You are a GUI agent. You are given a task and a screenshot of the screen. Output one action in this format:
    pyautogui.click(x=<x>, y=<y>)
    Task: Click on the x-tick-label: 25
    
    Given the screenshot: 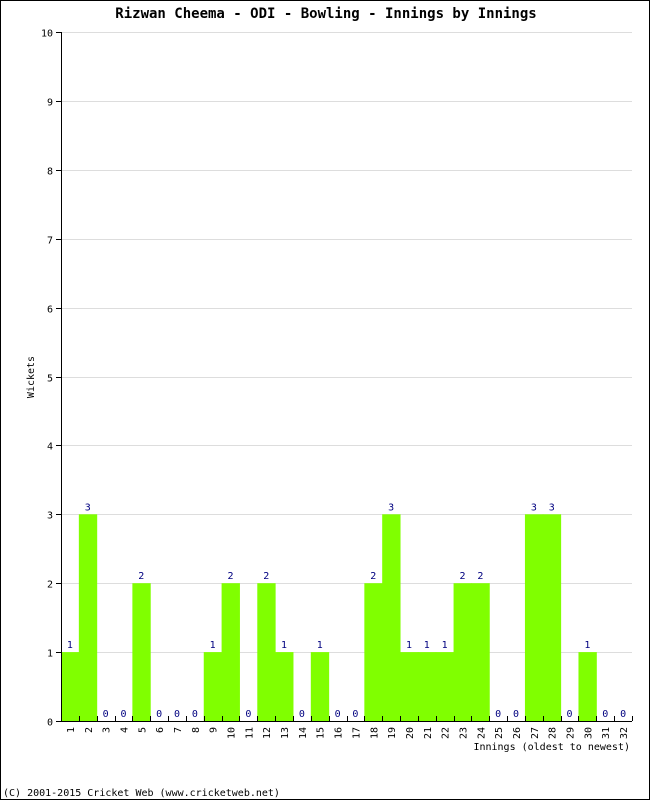 What is the action you would take?
    pyautogui.click(x=499, y=733)
    